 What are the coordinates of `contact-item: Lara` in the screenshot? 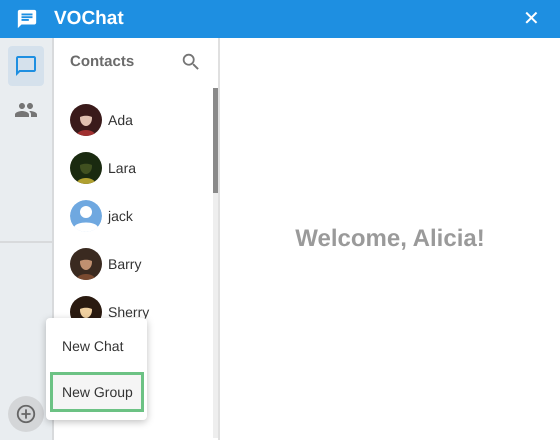 It's located at (132, 168).